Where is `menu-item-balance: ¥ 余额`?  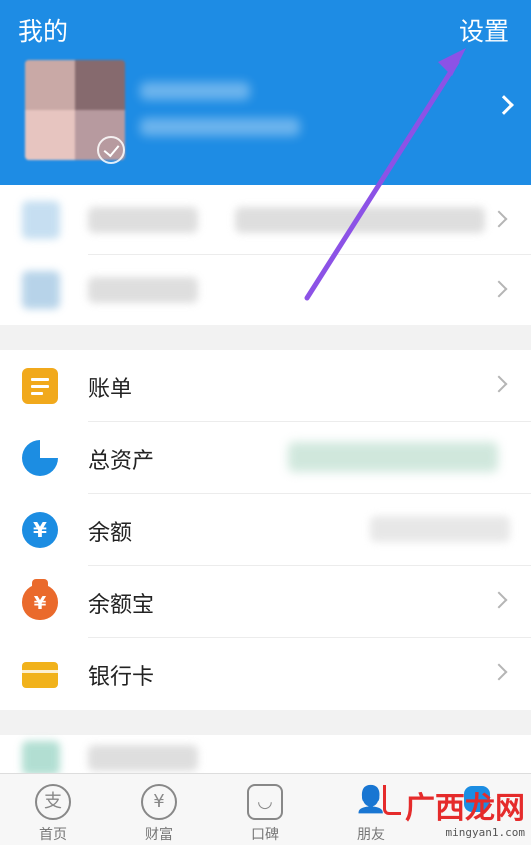 menu-item-balance: ¥ 余额 is located at coordinates (265, 530).